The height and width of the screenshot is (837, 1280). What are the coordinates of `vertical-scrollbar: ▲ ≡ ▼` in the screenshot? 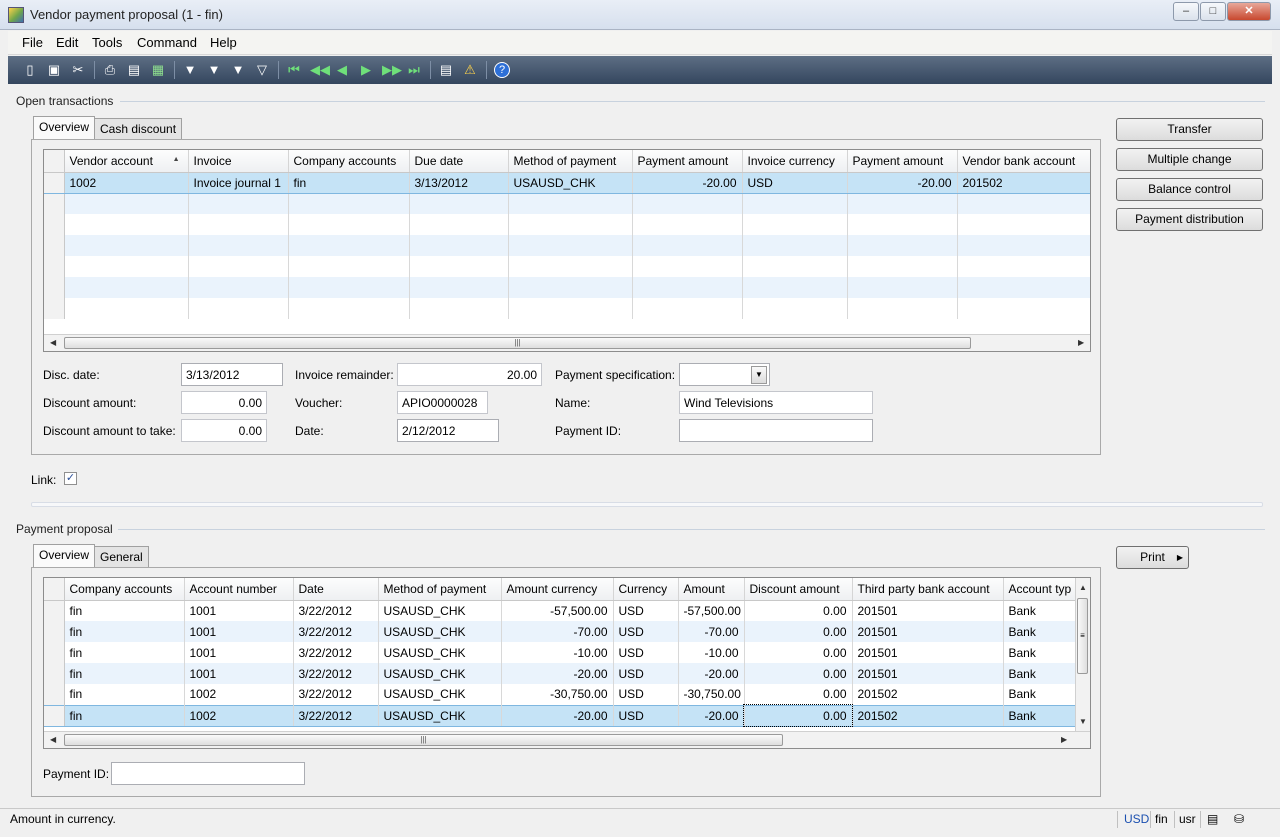 It's located at (1082, 654).